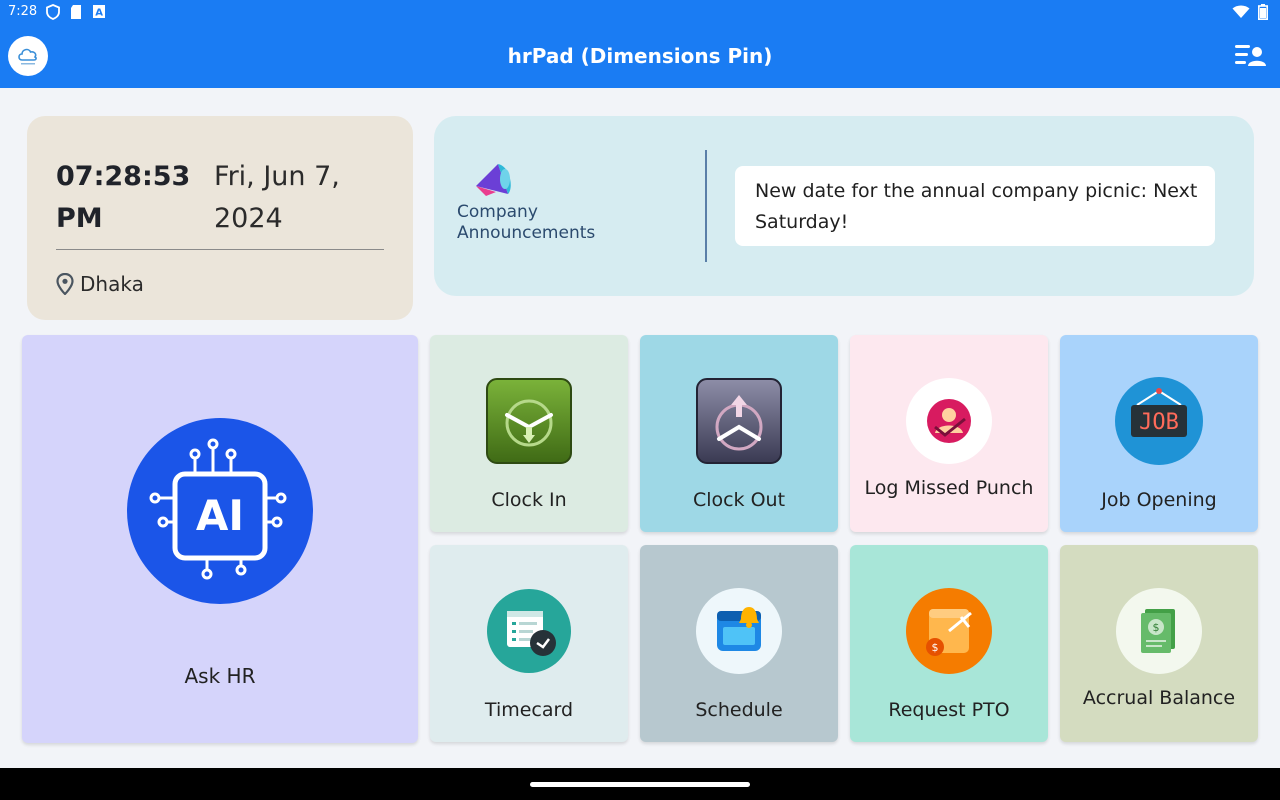 The width and height of the screenshot is (1280, 800). Describe the element at coordinates (529, 421) in the screenshot. I see `clock-in-icon` at that location.